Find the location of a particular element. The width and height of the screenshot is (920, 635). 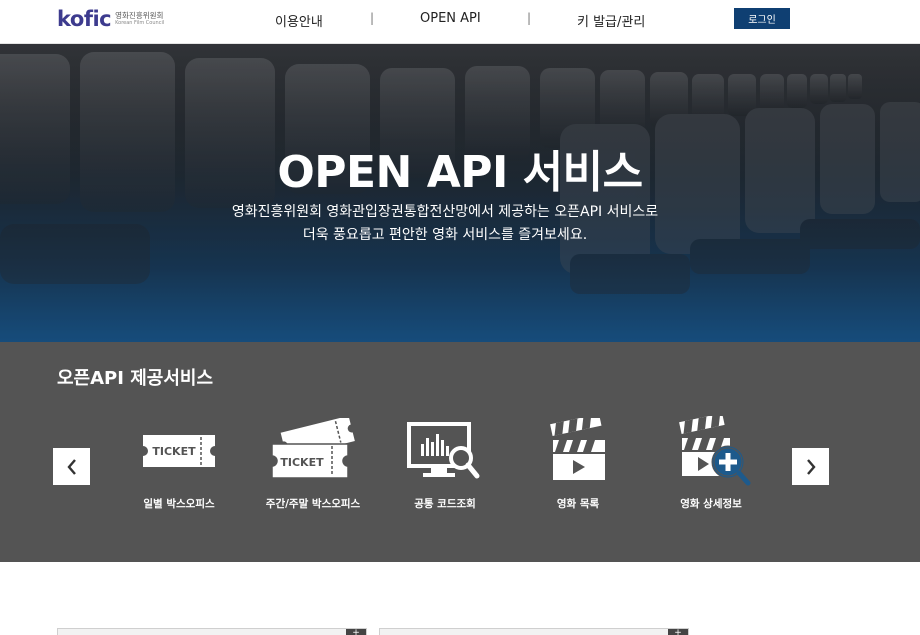

nav-open-api: OPEN API is located at coordinates (450, 18).